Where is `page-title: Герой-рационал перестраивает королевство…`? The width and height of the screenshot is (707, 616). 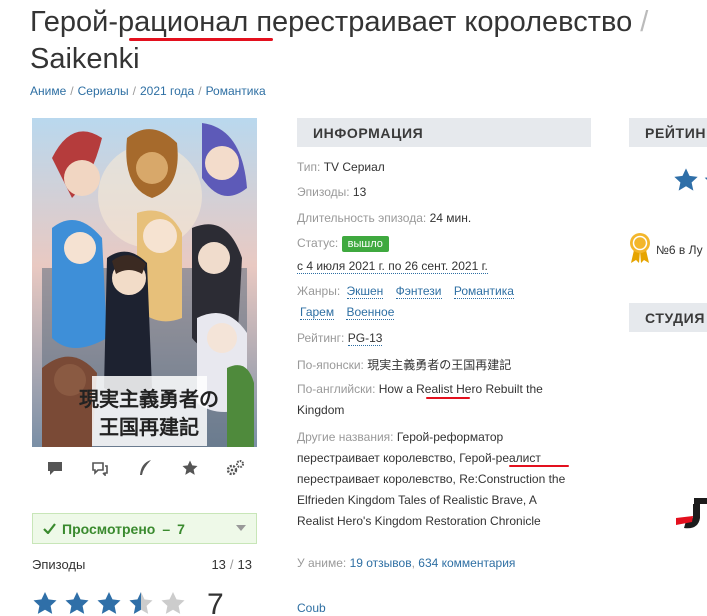
page-title: Герой-рационал перестраивает королевство… is located at coordinates (368, 41).